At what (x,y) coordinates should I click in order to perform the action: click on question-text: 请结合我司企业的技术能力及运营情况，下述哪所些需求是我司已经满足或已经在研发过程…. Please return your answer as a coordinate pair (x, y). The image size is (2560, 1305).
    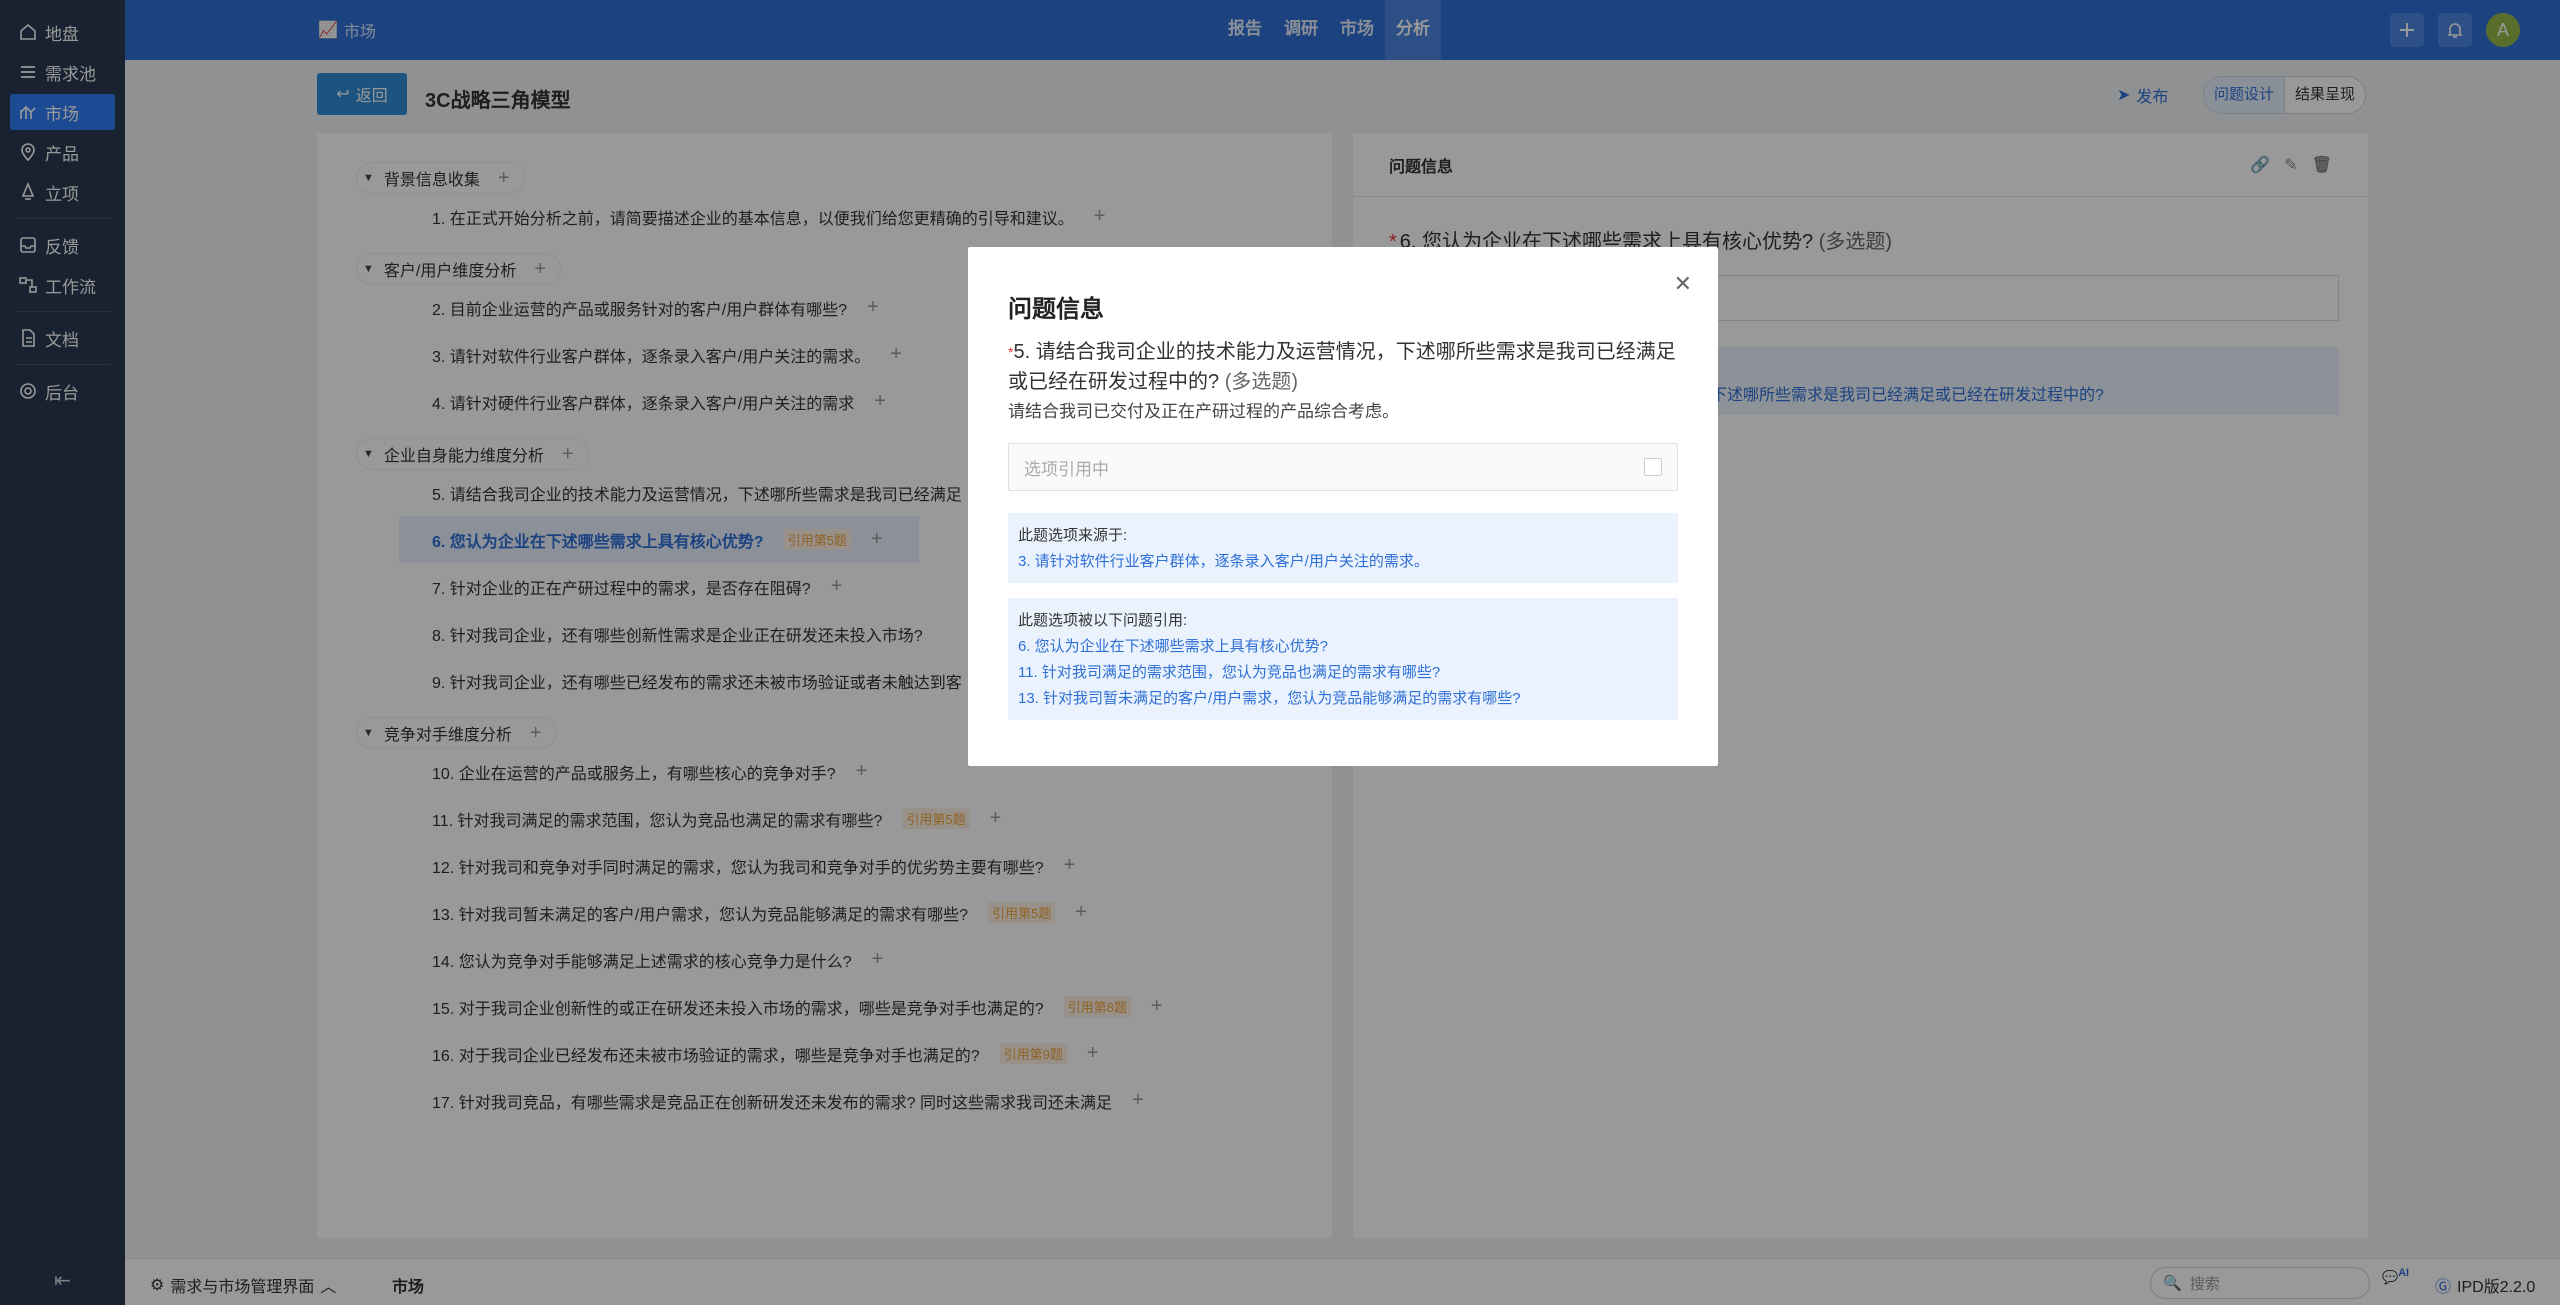
    Looking at the image, I should click on (1342, 367).